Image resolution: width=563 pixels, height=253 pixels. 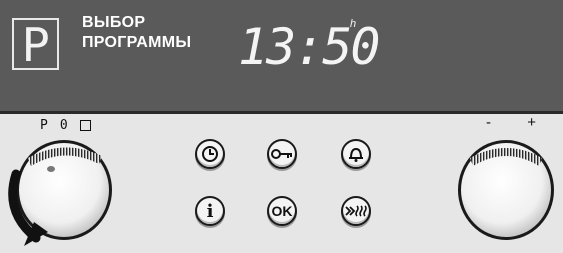 I want to click on display-title-line1: ВЫБОР, so click(x=114, y=22).